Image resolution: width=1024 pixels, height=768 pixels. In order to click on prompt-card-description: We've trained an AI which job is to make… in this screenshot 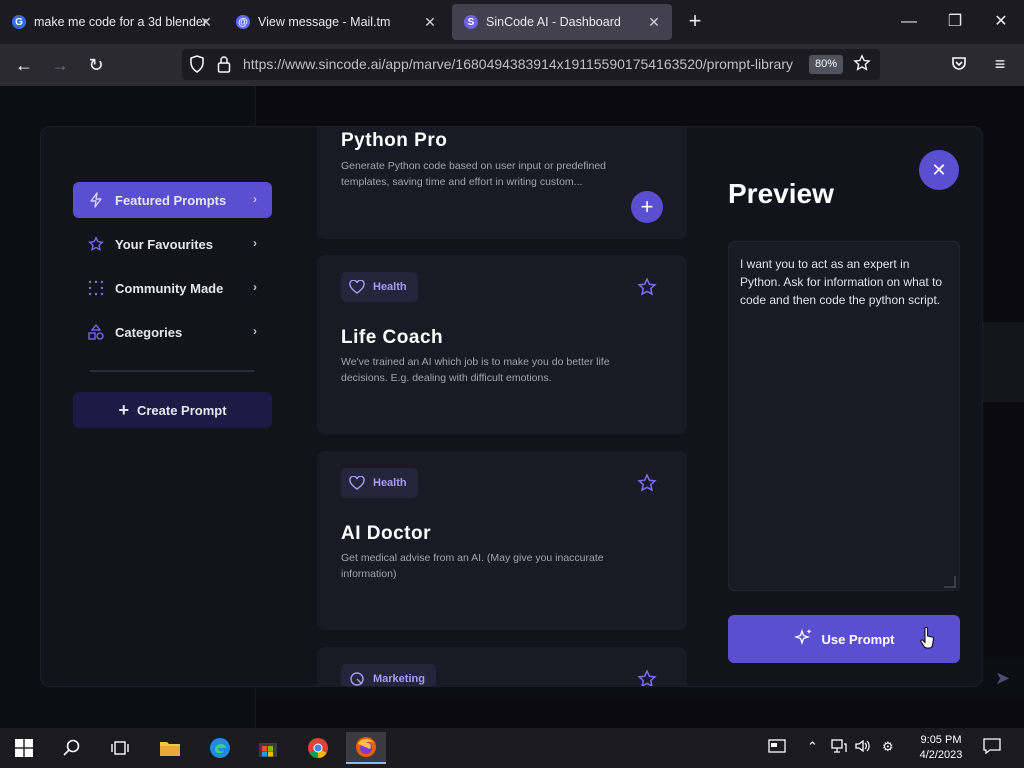, I will do `click(475, 370)`.